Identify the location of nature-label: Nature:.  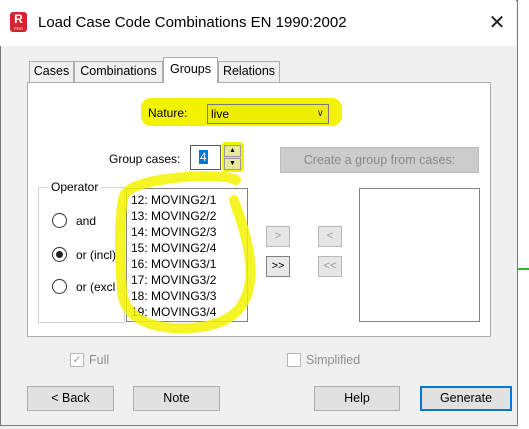
(168, 113).